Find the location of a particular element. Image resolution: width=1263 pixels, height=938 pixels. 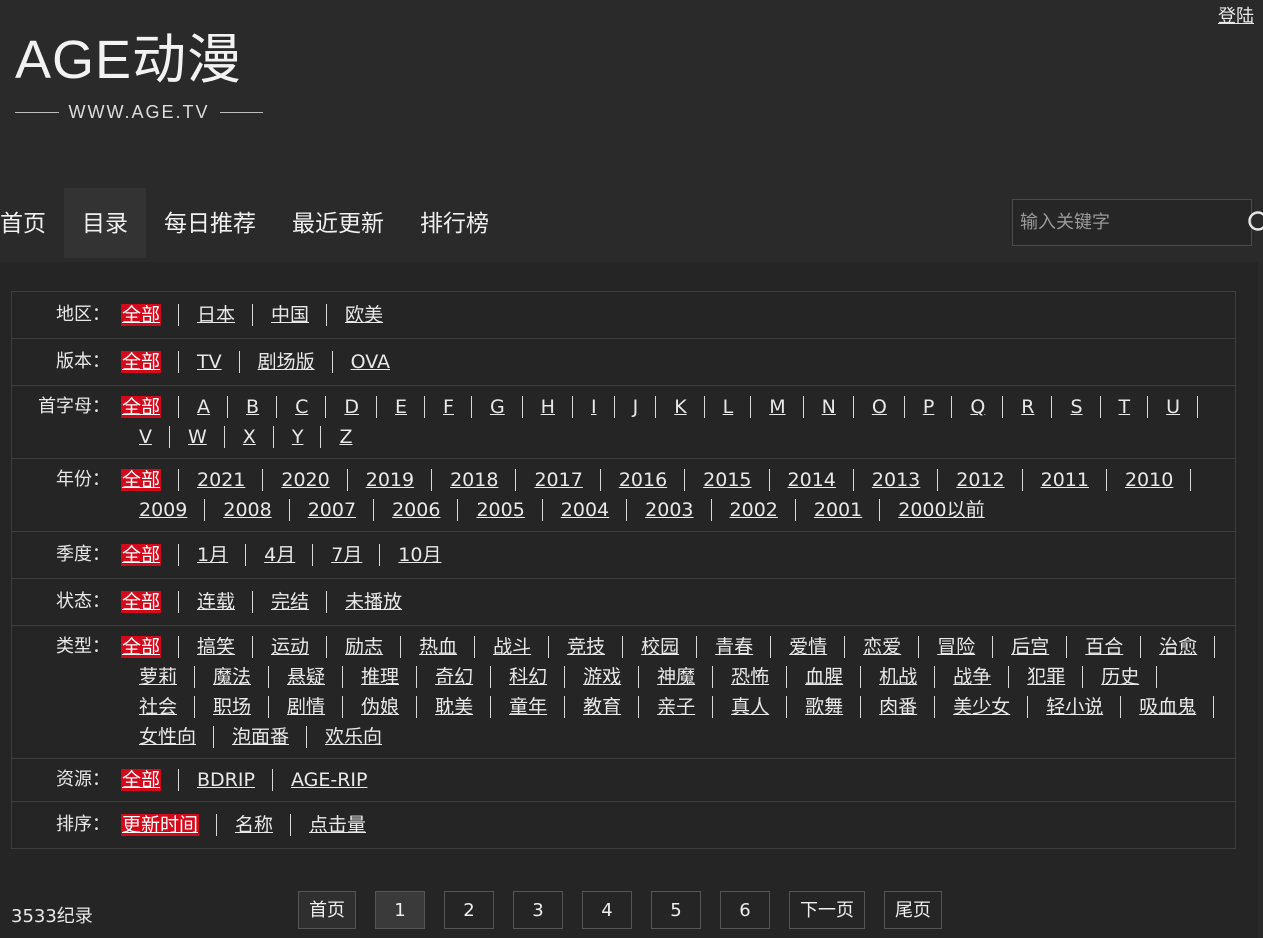

filter-option-link: 百合 is located at coordinates (1104, 647).